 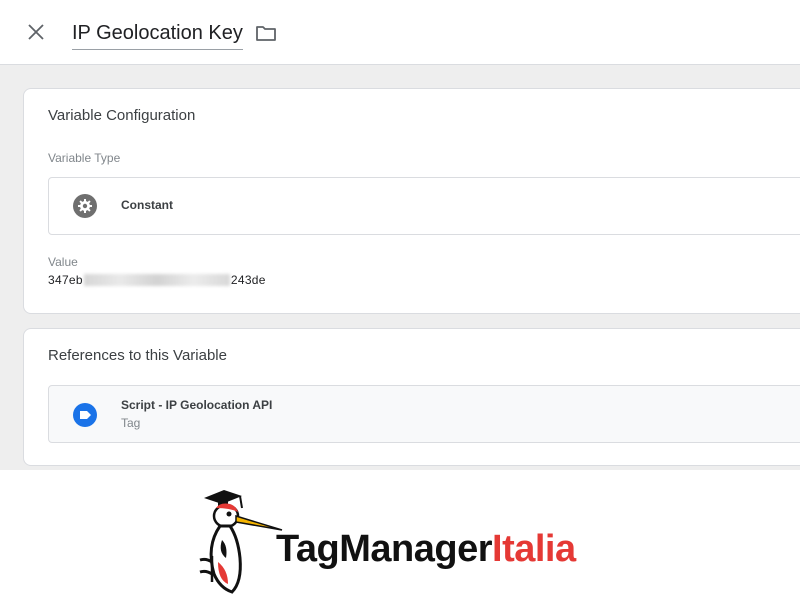 I want to click on value-prefix: 347eb, so click(x=65, y=280).